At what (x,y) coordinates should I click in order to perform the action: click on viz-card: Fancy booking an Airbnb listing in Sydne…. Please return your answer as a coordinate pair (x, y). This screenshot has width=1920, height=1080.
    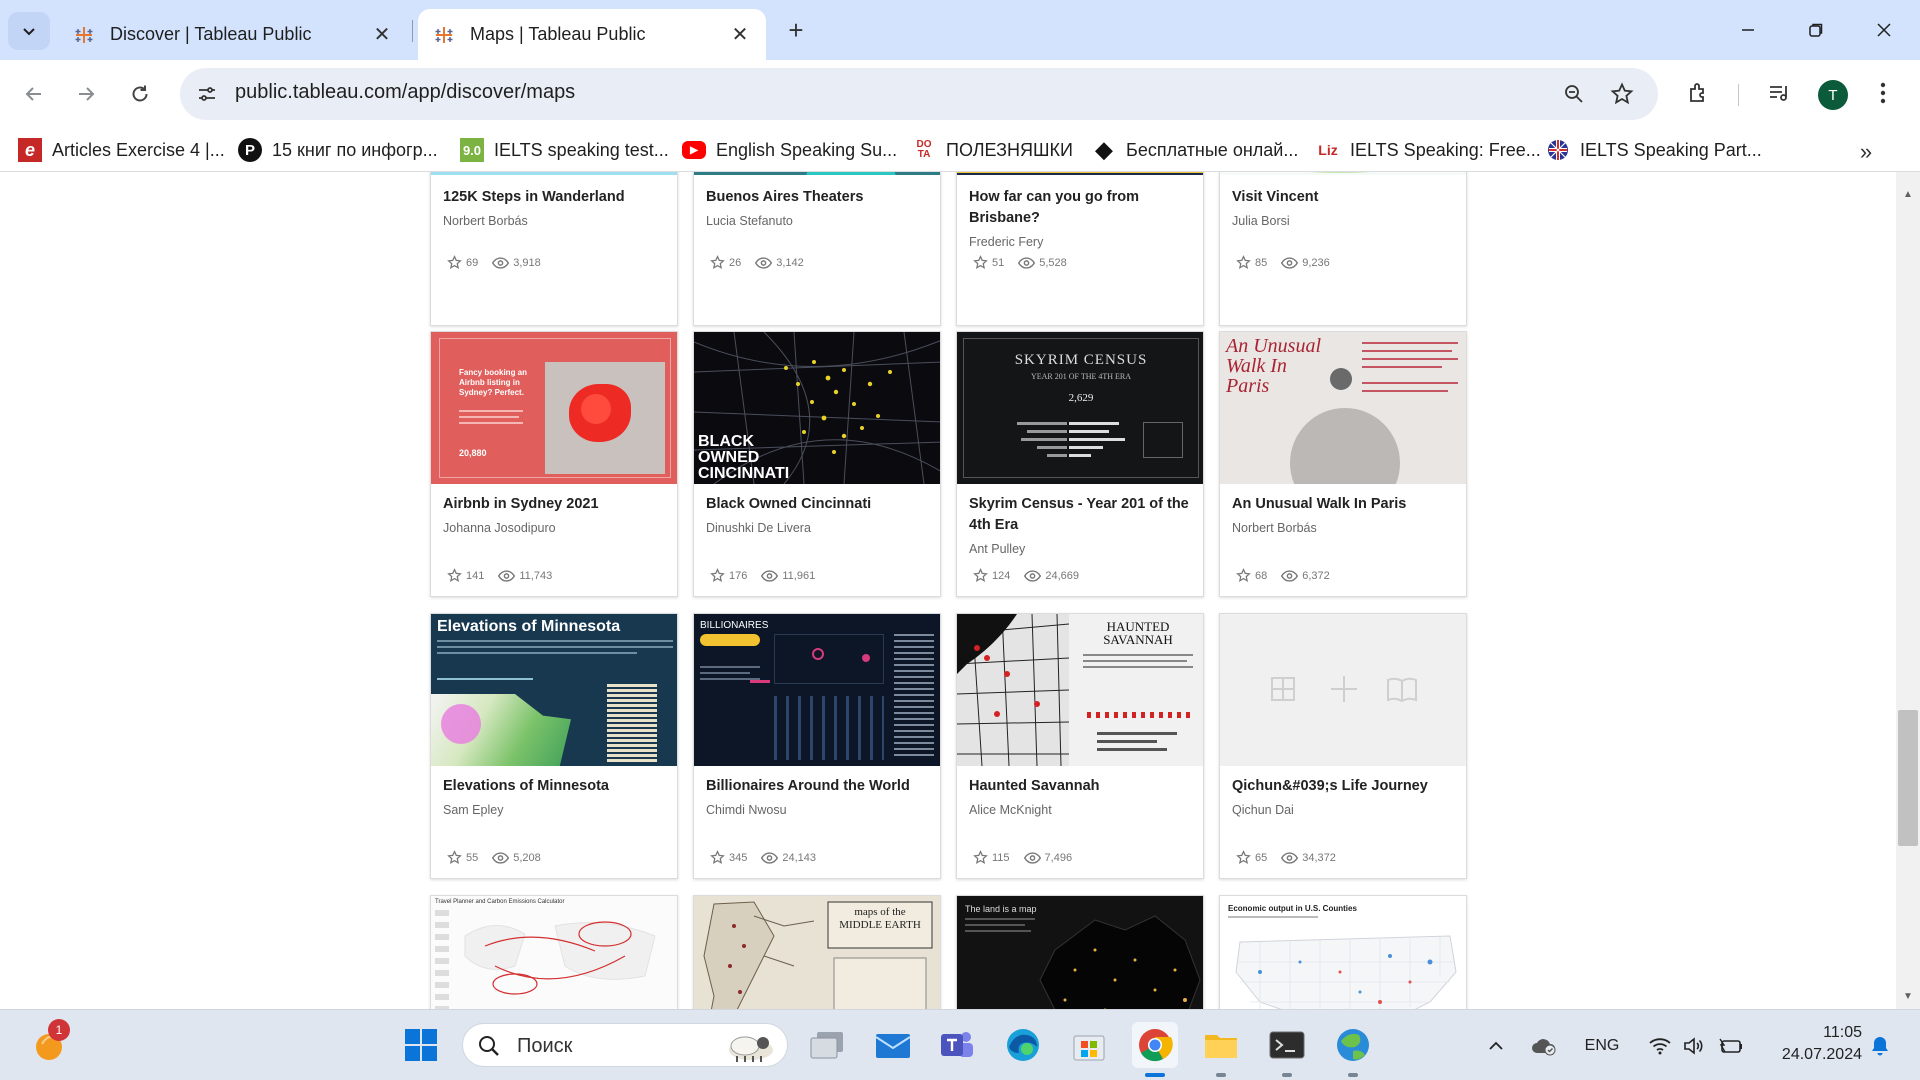
    Looking at the image, I should click on (554, 464).